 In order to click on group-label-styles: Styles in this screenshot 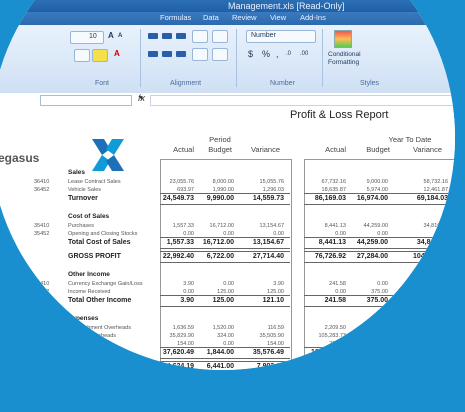, I will do `click(370, 83)`.